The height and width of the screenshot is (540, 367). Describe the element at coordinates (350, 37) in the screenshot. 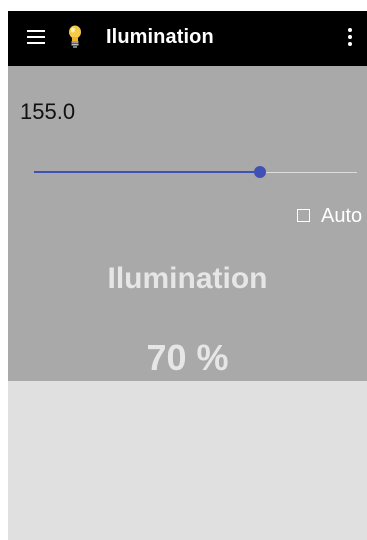

I see `more-vert-icon` at that location.